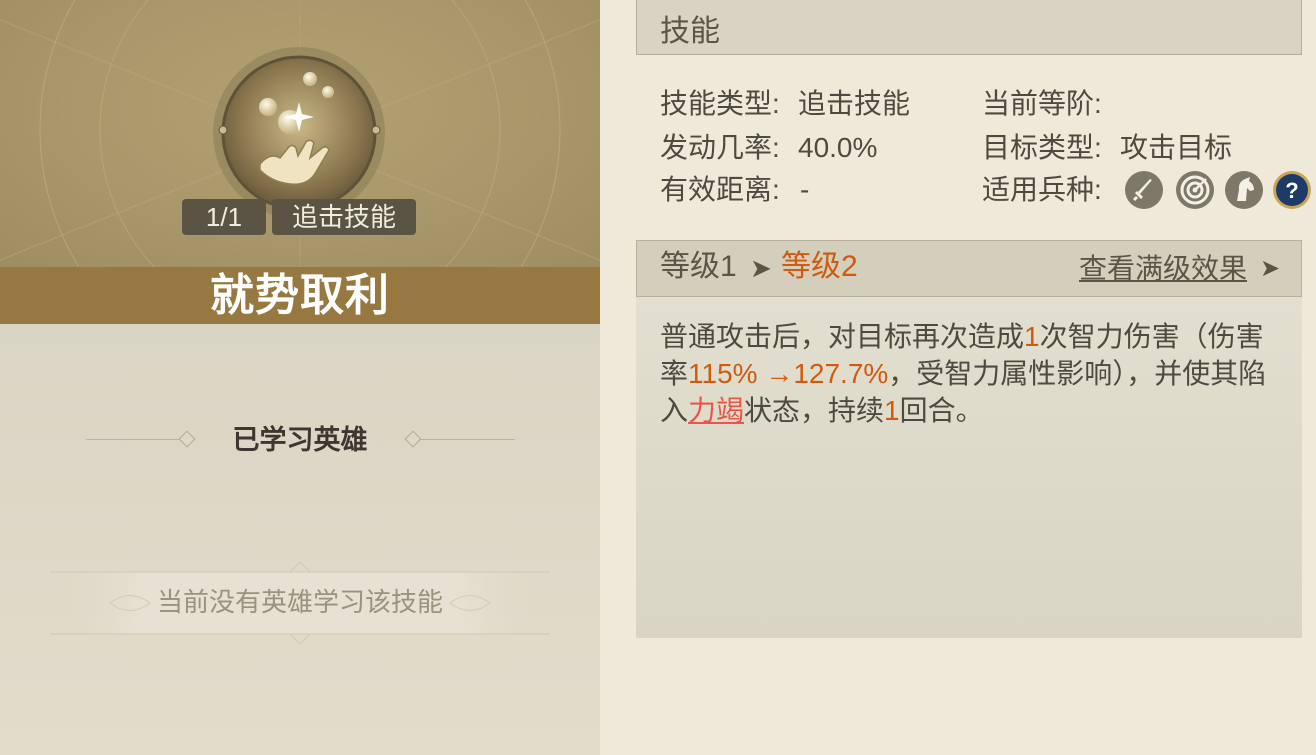  What do you see at coordinates (467, 439) in the screenshot?
I see `divider-right` at bounding box center [467, 439].